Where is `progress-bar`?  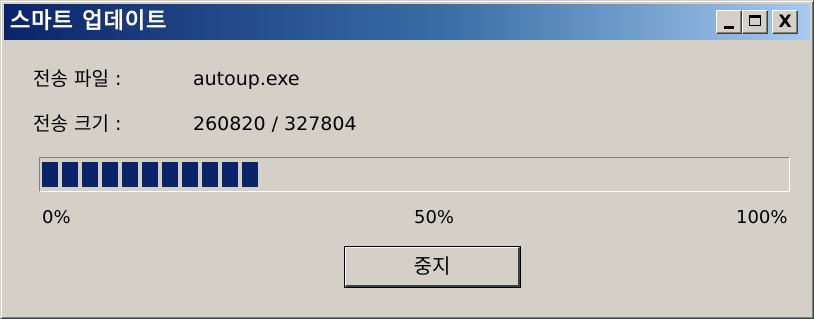 progress-bar is located at coordinates (414, 174).